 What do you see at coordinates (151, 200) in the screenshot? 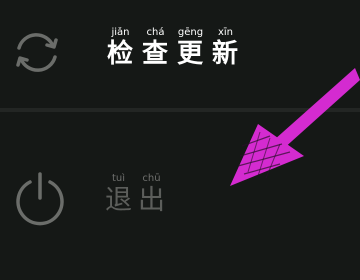
I see `hanzi-text: 出` at bounding box center [151, 200].